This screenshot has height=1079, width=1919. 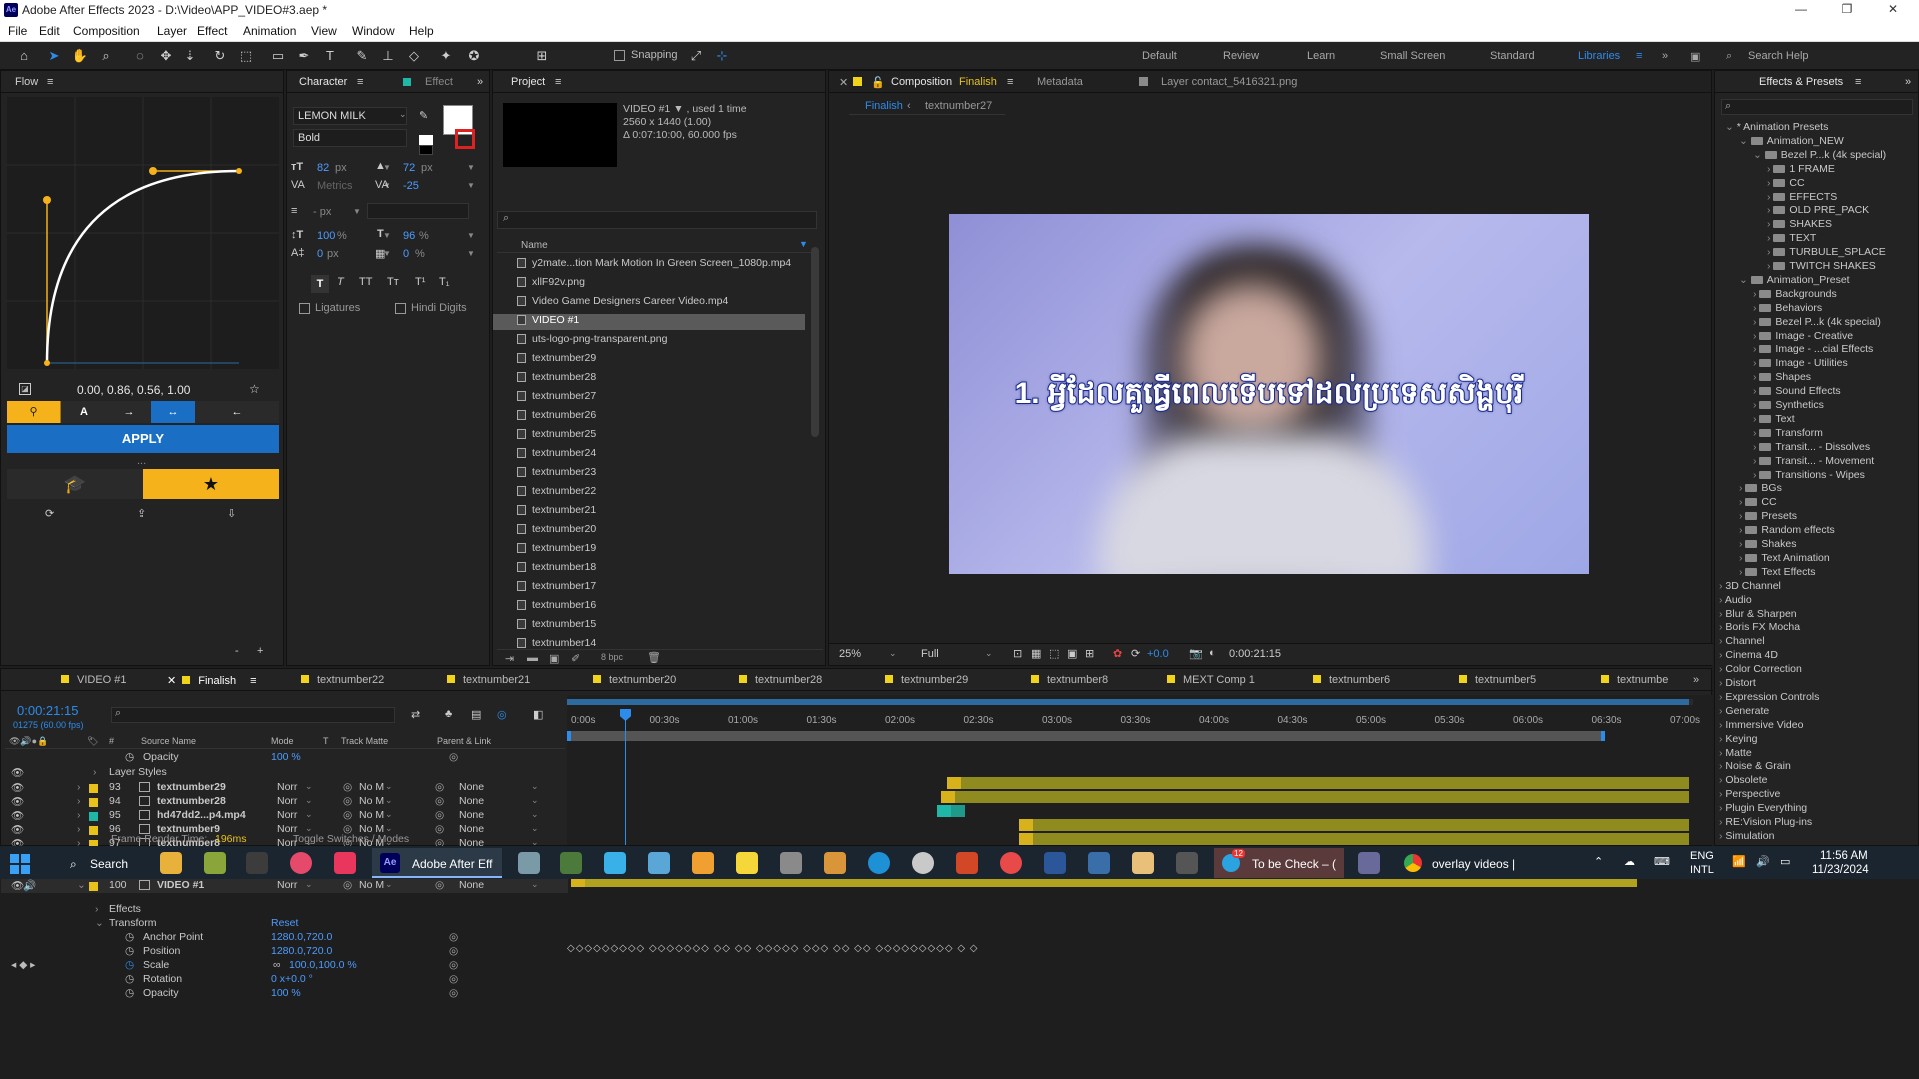 I want to click on layer-row: 👁 🔊 ⌄ 100 VIDEO #1 Norr ⌄ ◎ No M ⌄ ◎ None ⌄, so click(x=284, y=886).